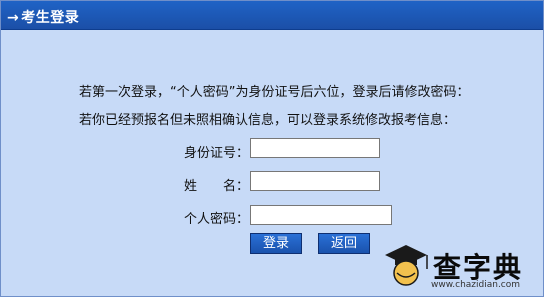  I want to click on panel-title-text: 考生登录, so click(50, 18).